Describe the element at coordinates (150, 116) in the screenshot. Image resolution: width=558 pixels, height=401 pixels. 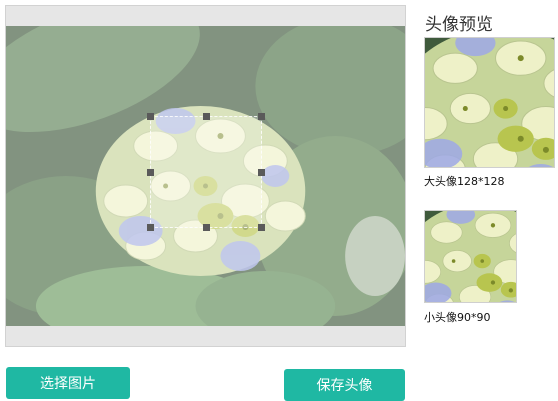
I see `crop-handle-top-left` at that location.